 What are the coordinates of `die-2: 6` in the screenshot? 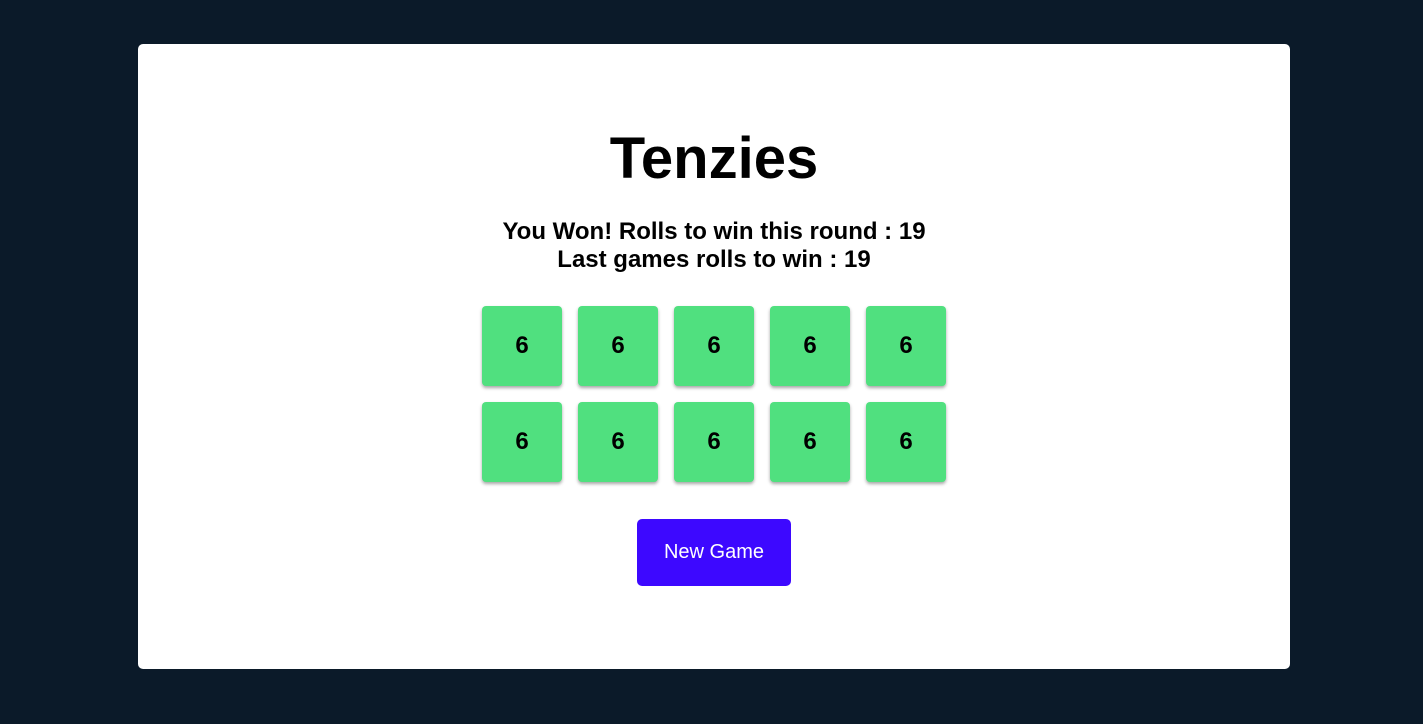 It's located at (618, 346).